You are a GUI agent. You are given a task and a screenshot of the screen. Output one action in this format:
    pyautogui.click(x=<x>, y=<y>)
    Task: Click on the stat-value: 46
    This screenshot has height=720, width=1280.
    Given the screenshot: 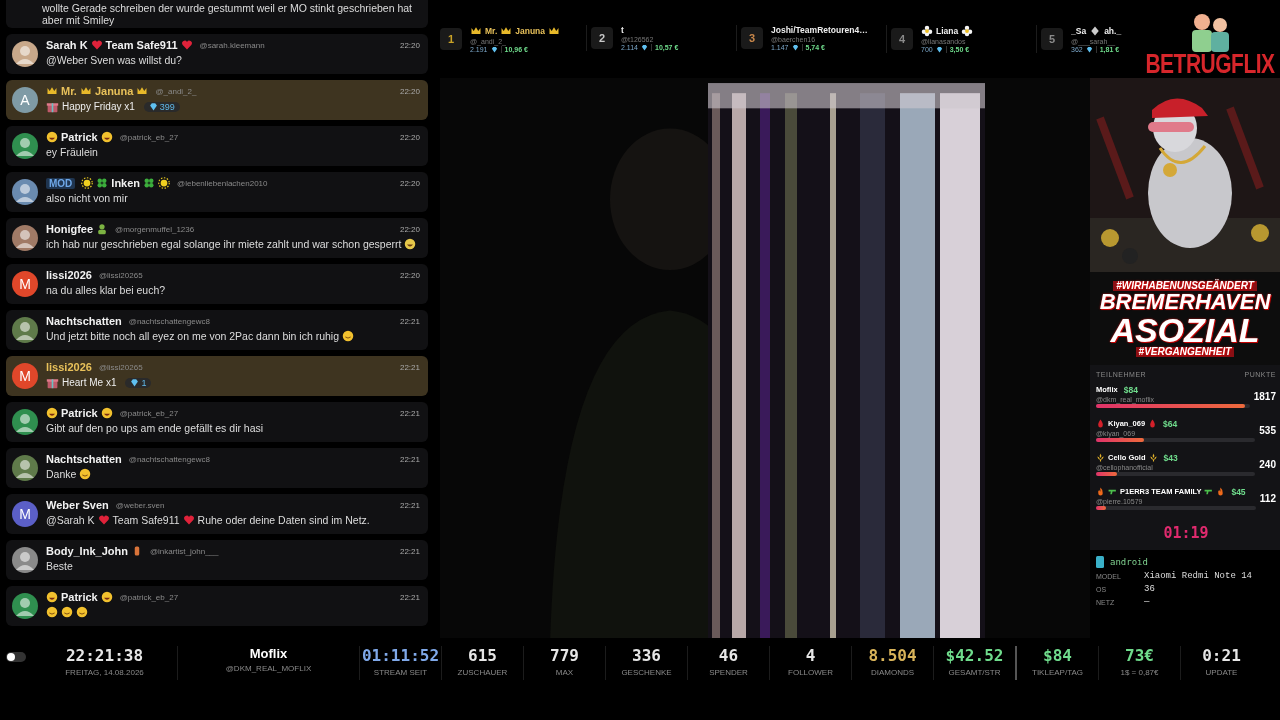 What is the action you would take?
    pyautogui.click(x=728, y=655)
    